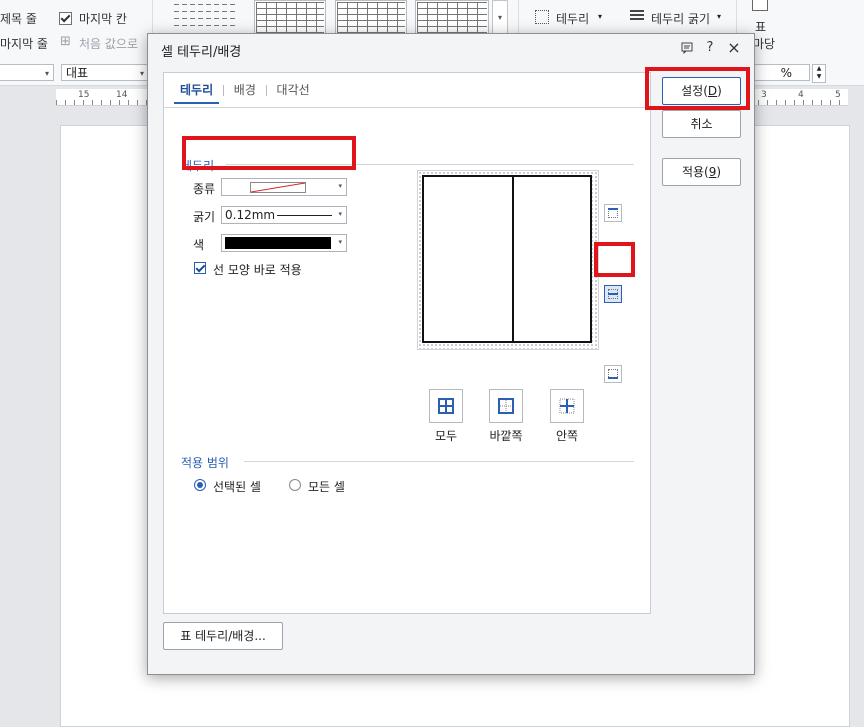 The height and width of the screenshot is (727, 864). I want to click on inner-borders-icon, so click(567, 406).